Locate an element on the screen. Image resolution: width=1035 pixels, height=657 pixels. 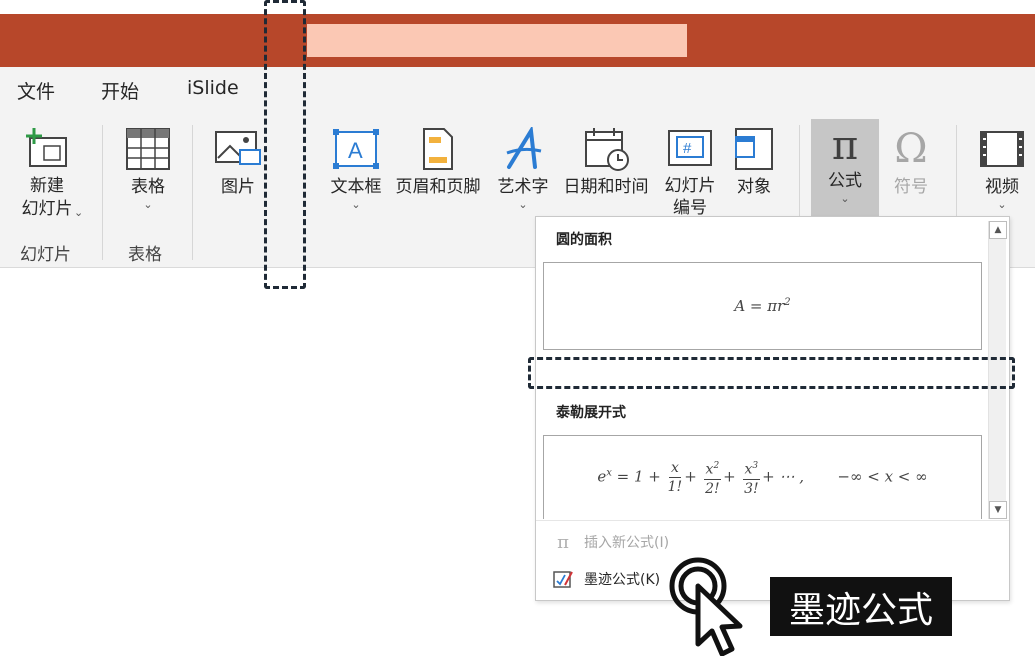
title-bar is located at coordinates (517, 40).